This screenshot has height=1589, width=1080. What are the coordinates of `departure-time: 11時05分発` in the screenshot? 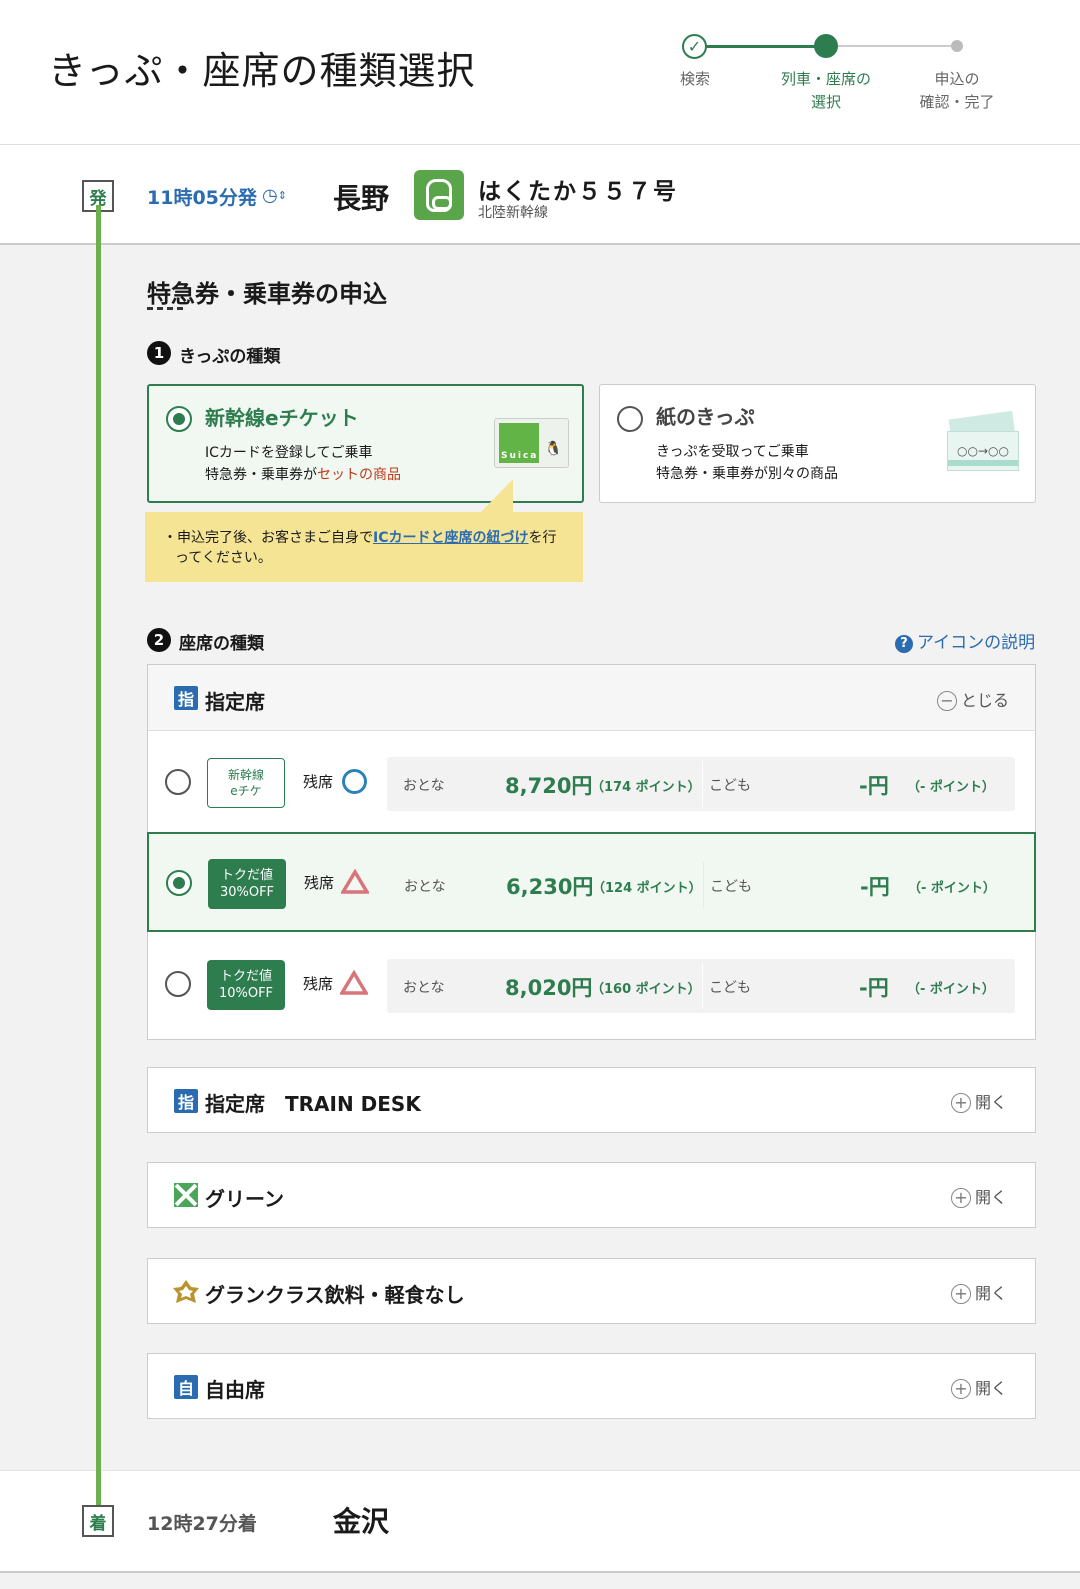 It's located at (202, 198).